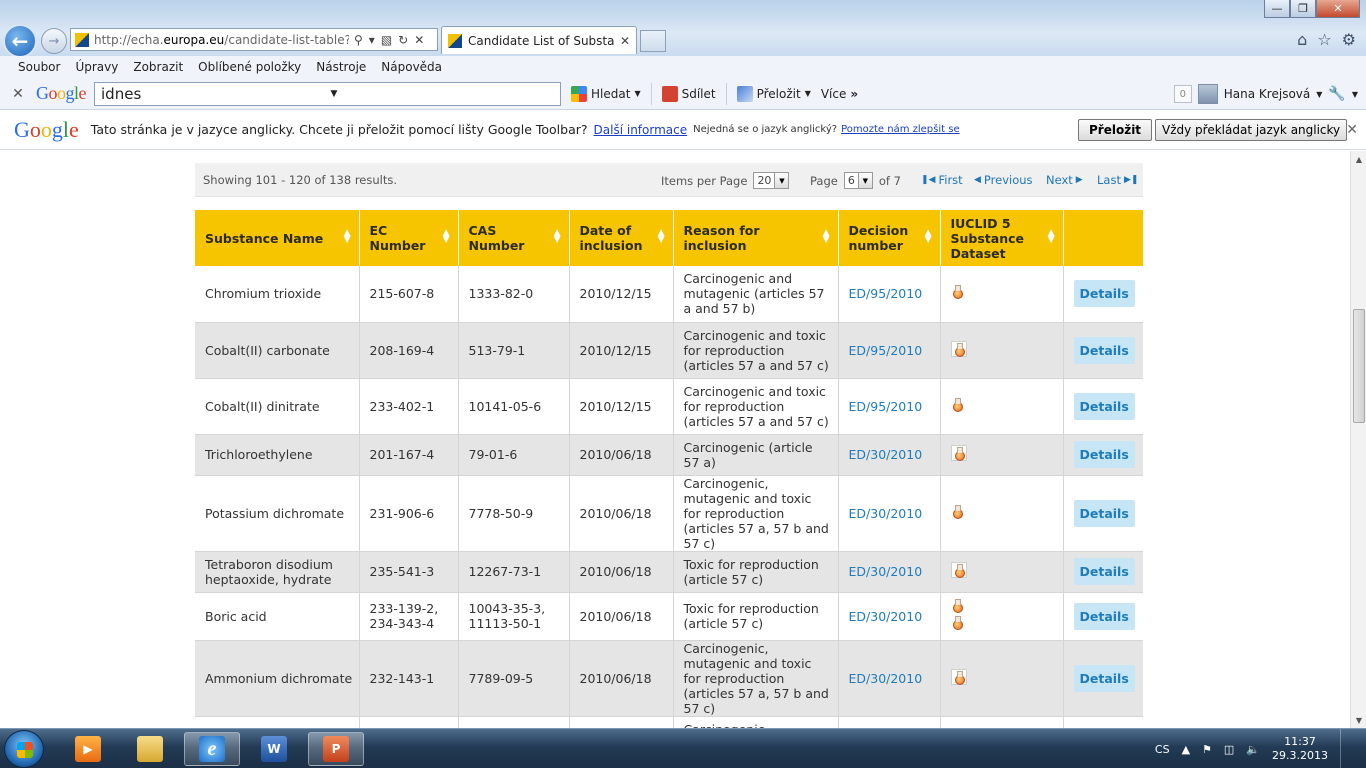  I want to click on site-favicon-icon, so click(82, 39).